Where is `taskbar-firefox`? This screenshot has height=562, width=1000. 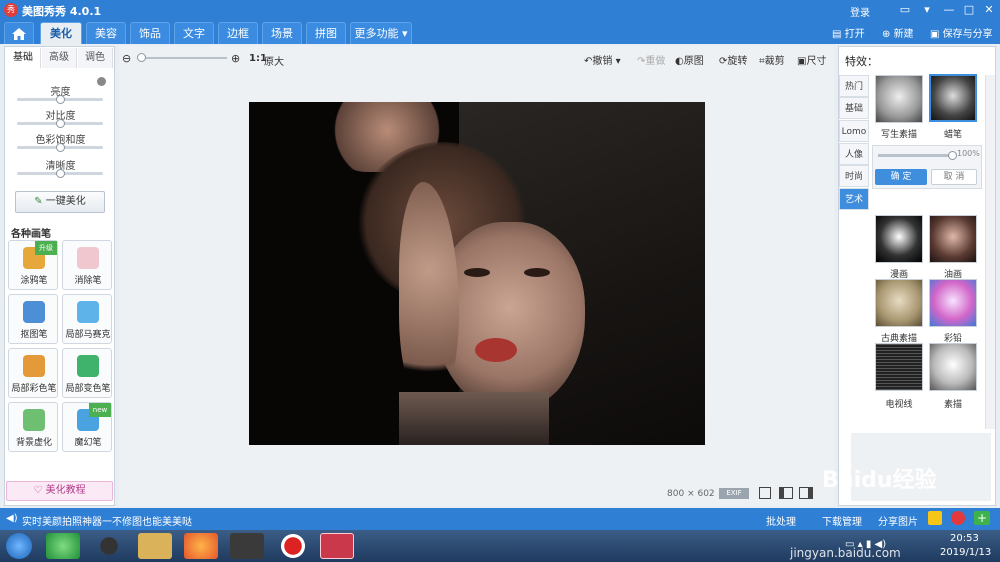
taskbar-firefox is located at coordinates (201, 546).